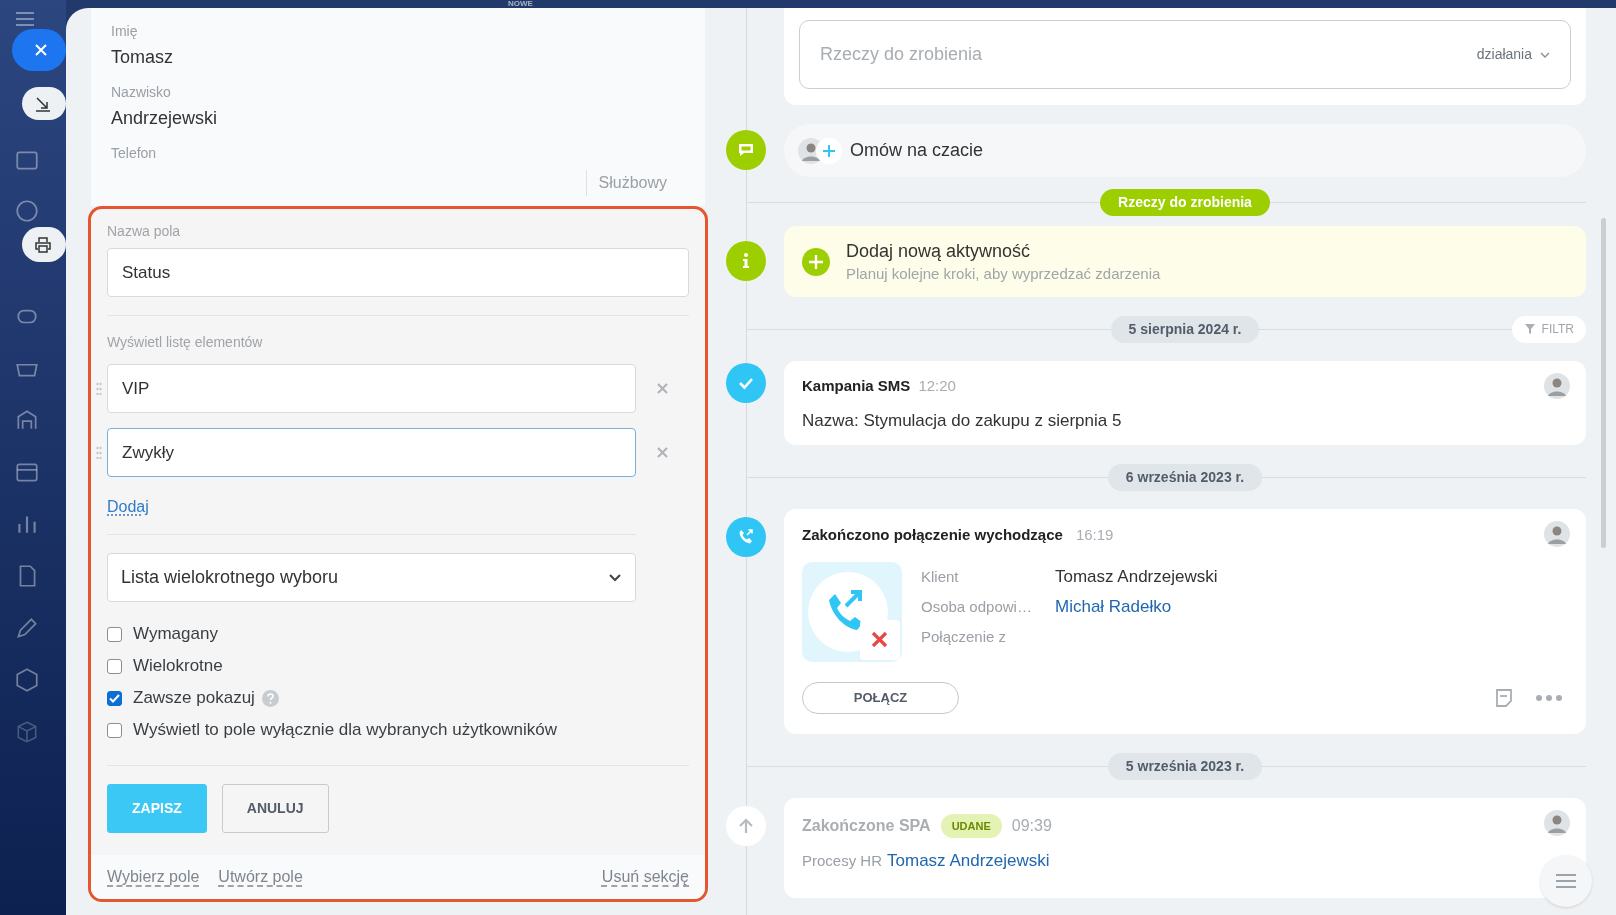  I want to click on note-icon, so click(1504, 697).